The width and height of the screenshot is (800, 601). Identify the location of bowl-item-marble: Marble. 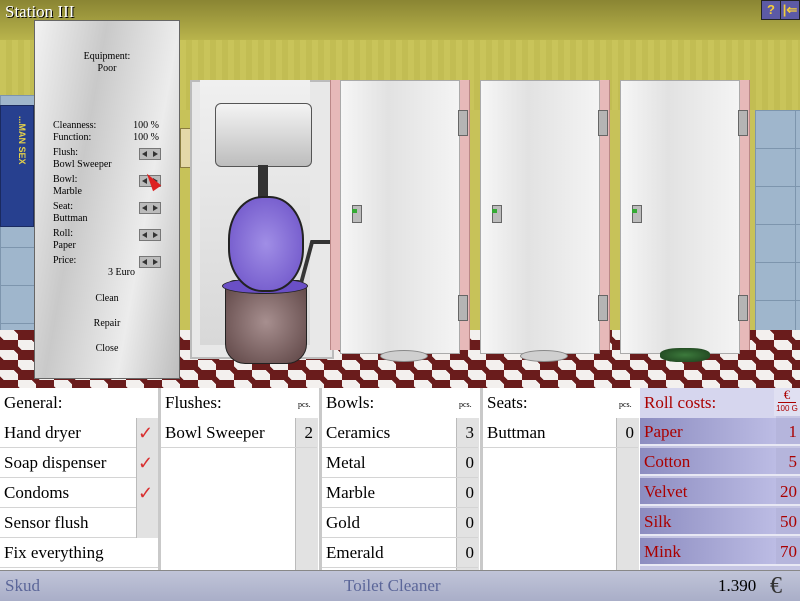
(389, 493).